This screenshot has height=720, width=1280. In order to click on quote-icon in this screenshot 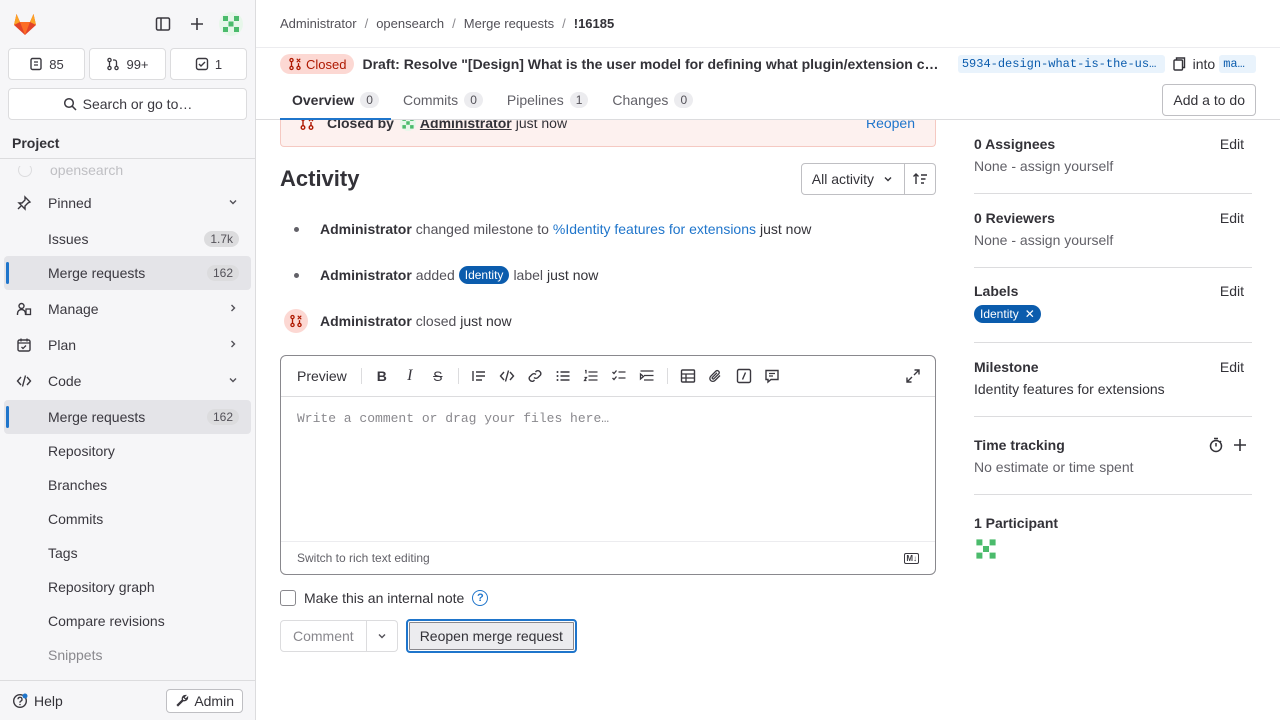, I will do `click(479, 376)`.